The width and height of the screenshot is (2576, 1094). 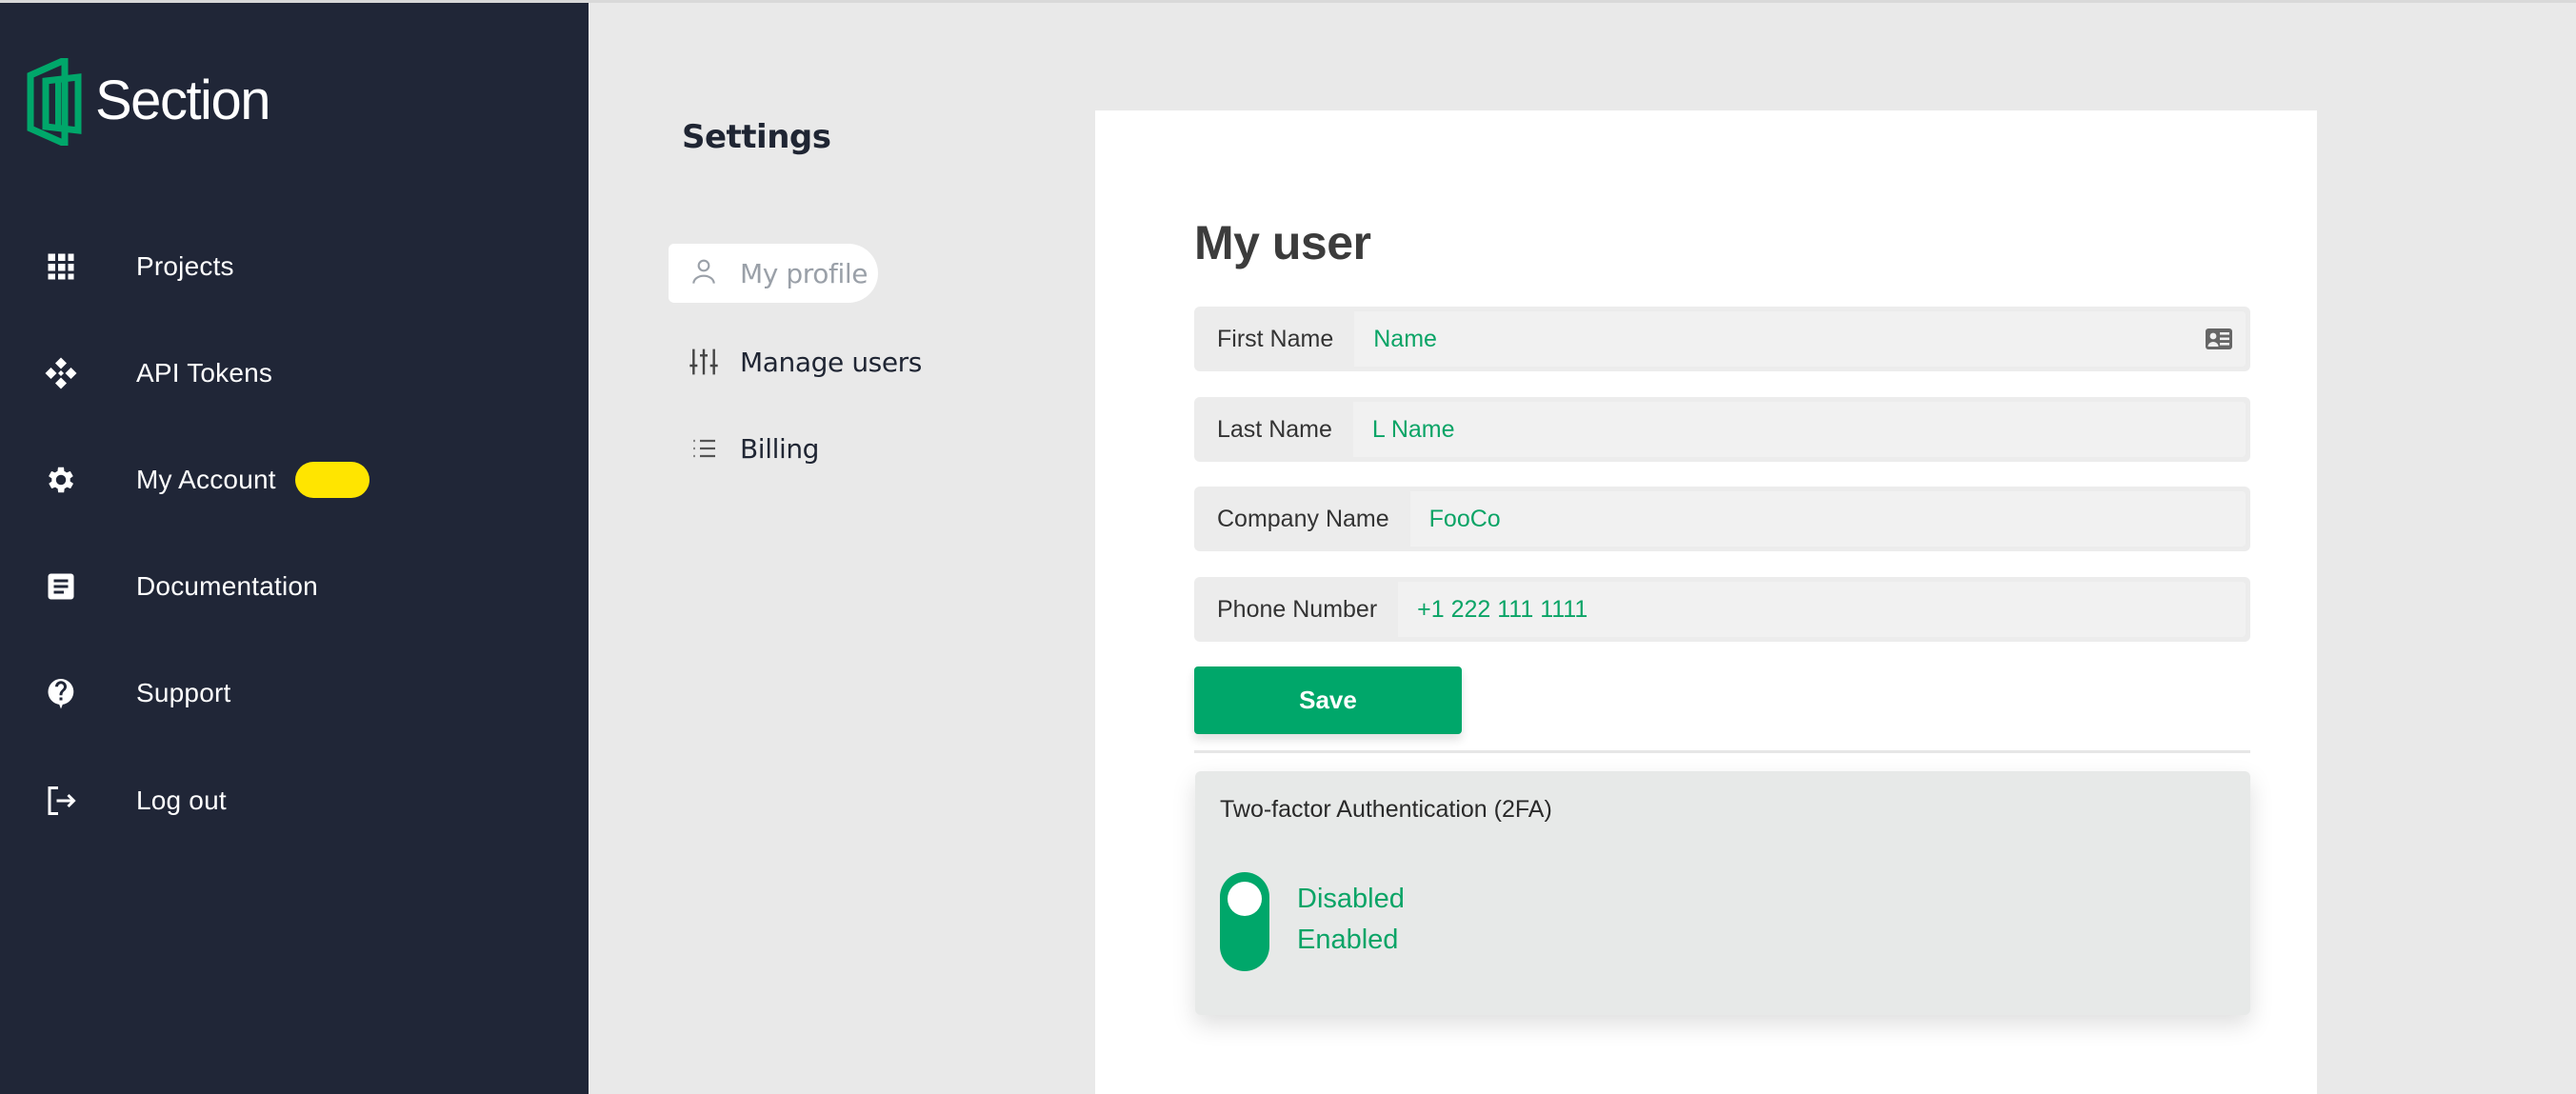 I want to click on sidebar-item-log-out: Log out, so click(x=295, y=801).